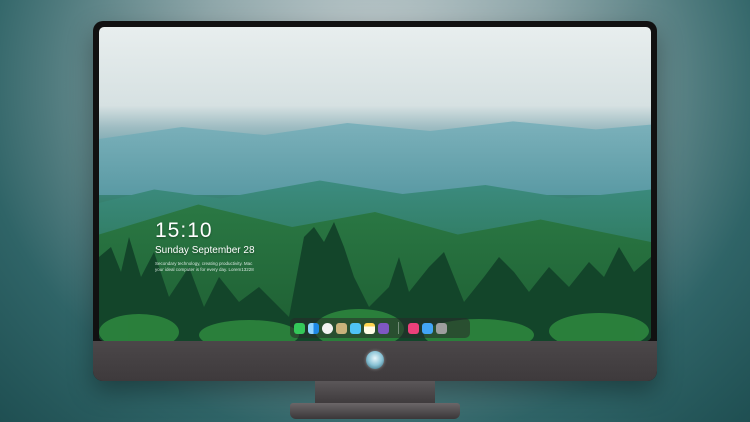 Image resolution: width=750 pixels, height=422 pixels. Describe the element at coordinates (427, 328) in the screenshot. I see `appstore-icon` at that location.